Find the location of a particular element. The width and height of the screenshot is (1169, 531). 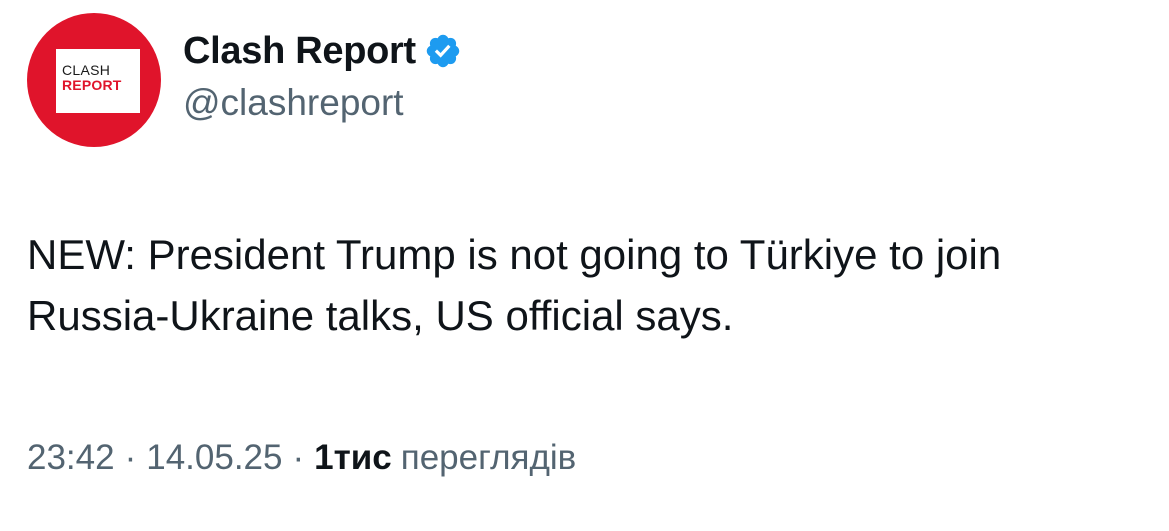

display-name: Clash Report is located at coordinates (299, 51).